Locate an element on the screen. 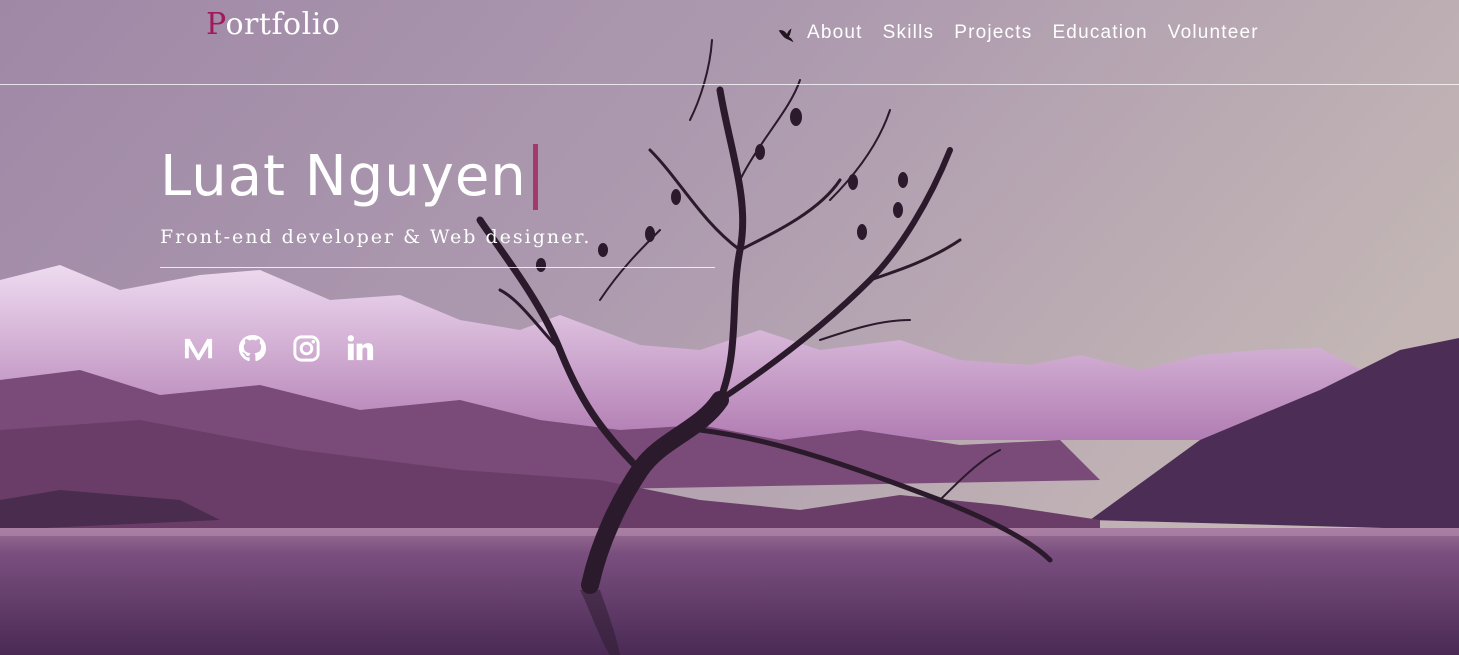 This screenshot has width=1459, height=655. logo-first-letter: P is located at coordinates (216, 24).